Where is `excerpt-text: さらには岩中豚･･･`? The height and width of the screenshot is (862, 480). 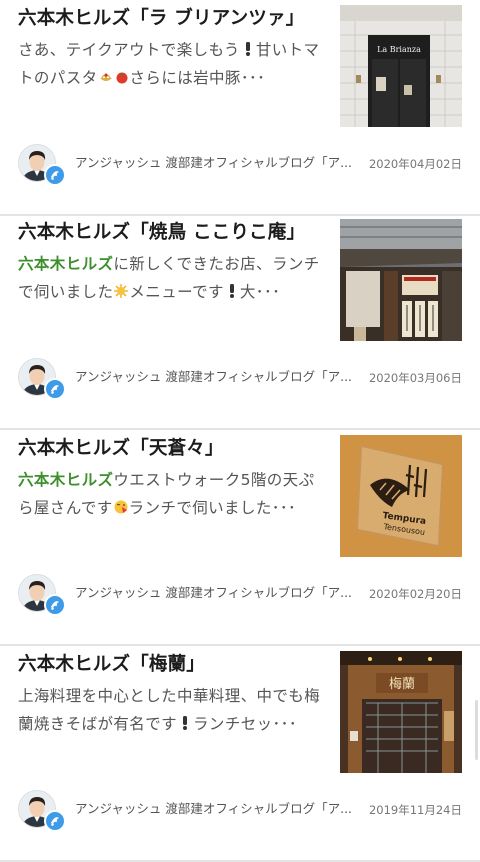 excerpt-text: さらには岩中豚･･･ is located at coordinates (197, 78).